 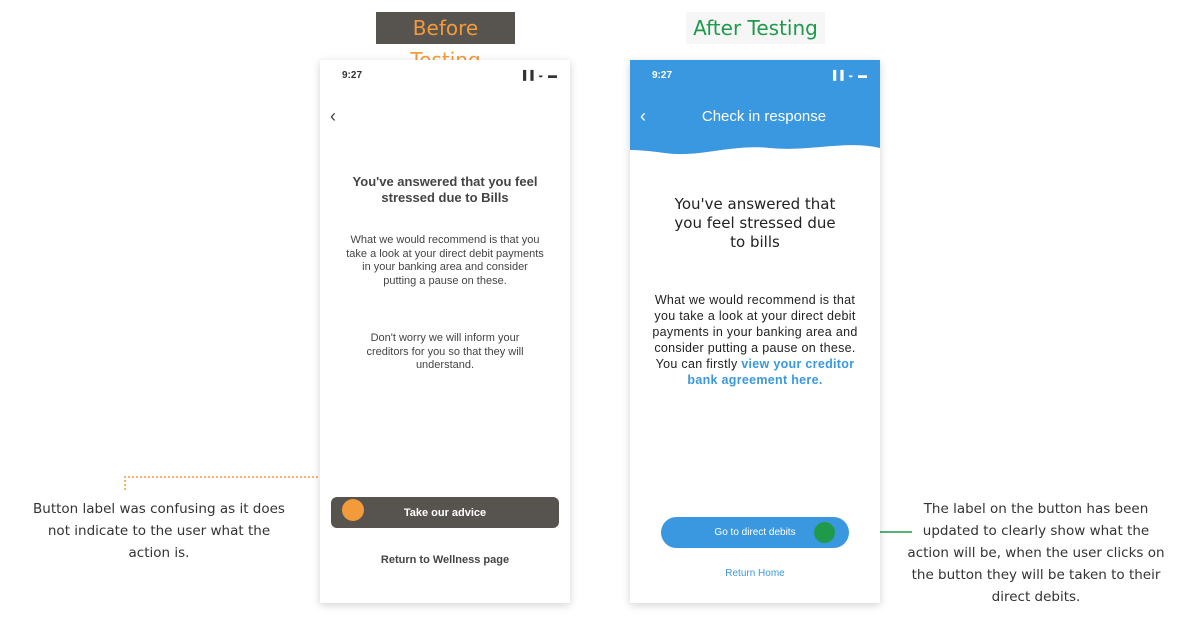 What do you see at coordinates (755, 573) in the screenshot?
I see `return-home-link: Return Home` at bounding box center [755, 573].